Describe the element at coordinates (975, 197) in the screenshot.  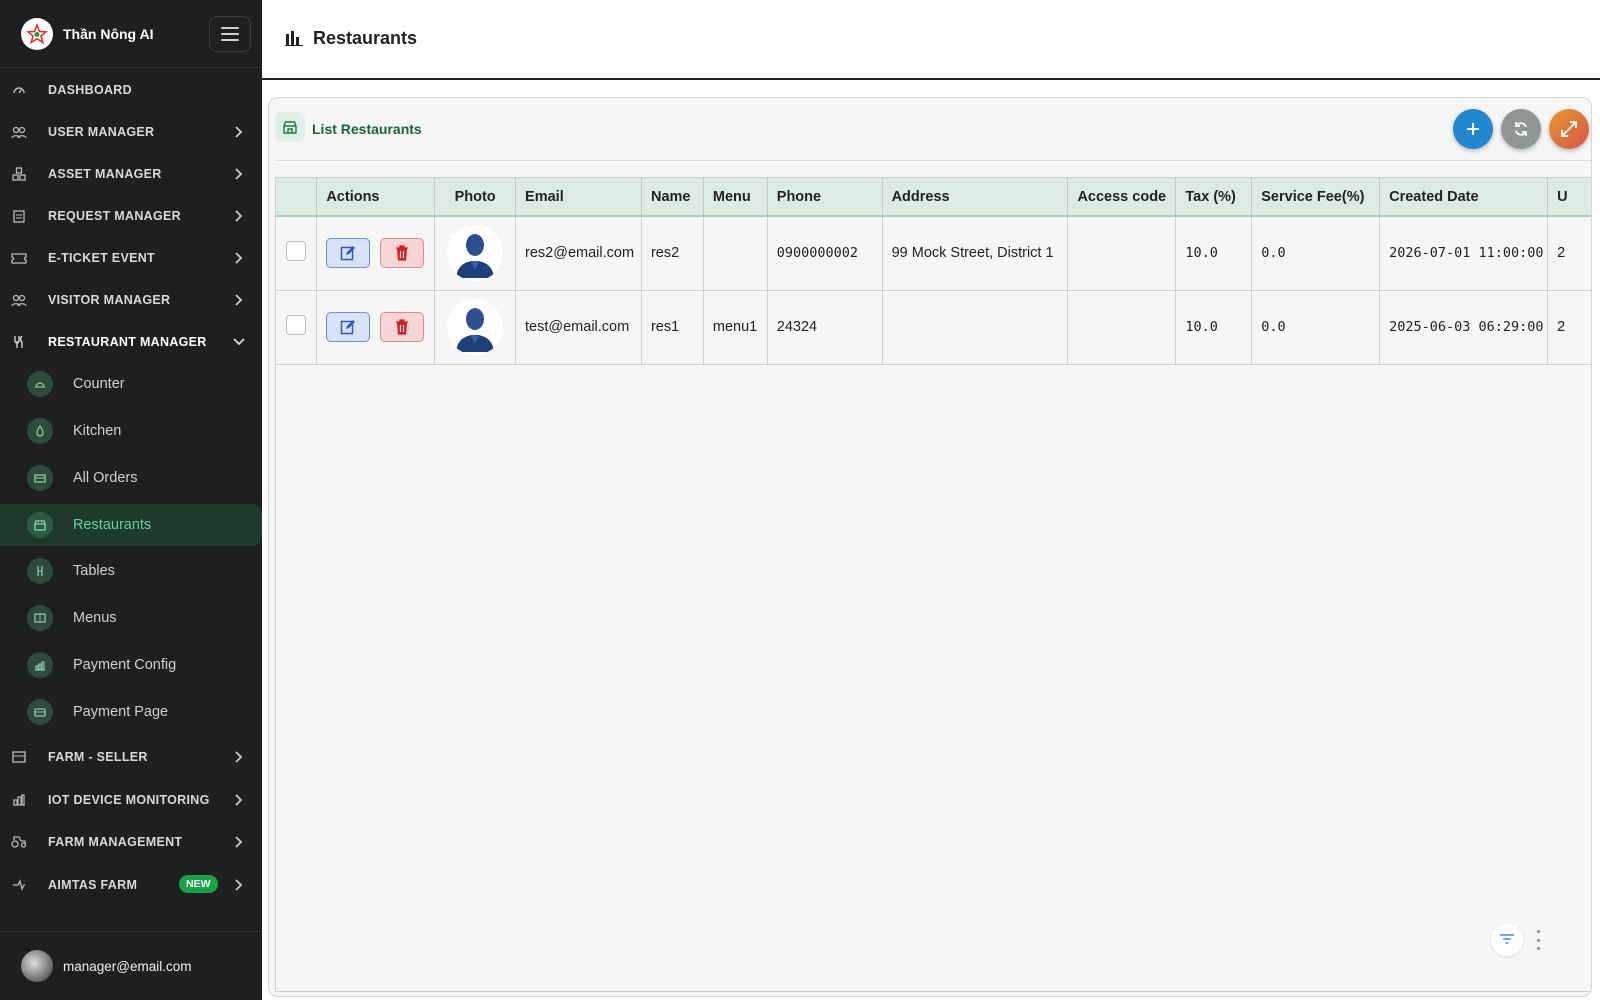
I see `column-header-address: Address` at that location.